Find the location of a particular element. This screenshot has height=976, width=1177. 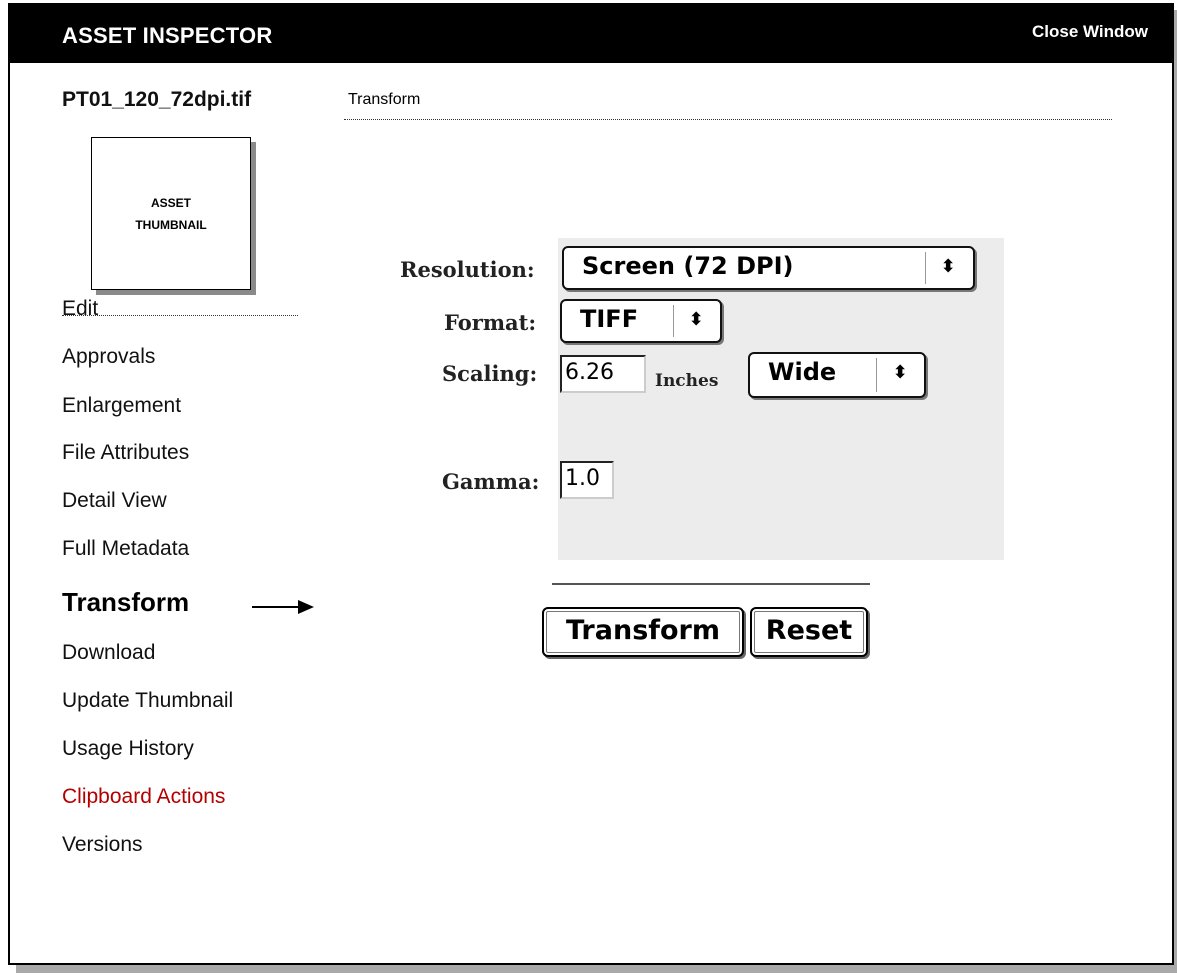

close-window-link: Close Window is located at coordinates (1090, 32).